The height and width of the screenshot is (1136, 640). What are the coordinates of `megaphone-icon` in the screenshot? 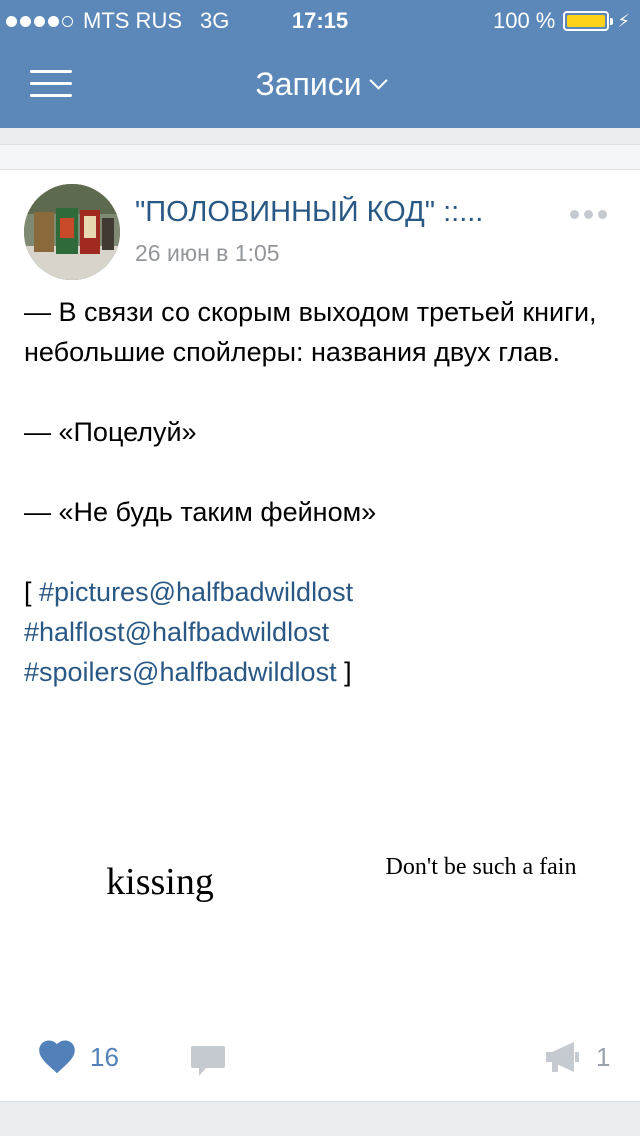 It's located at (562, 1057).